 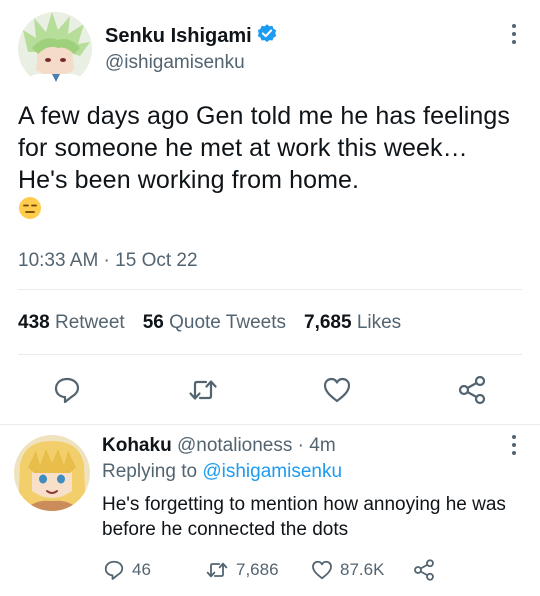 I want to click on tweet-stats: 438 Retweet 56 Quote Tweets 7,685 Likes, so click(x=209, y=323).